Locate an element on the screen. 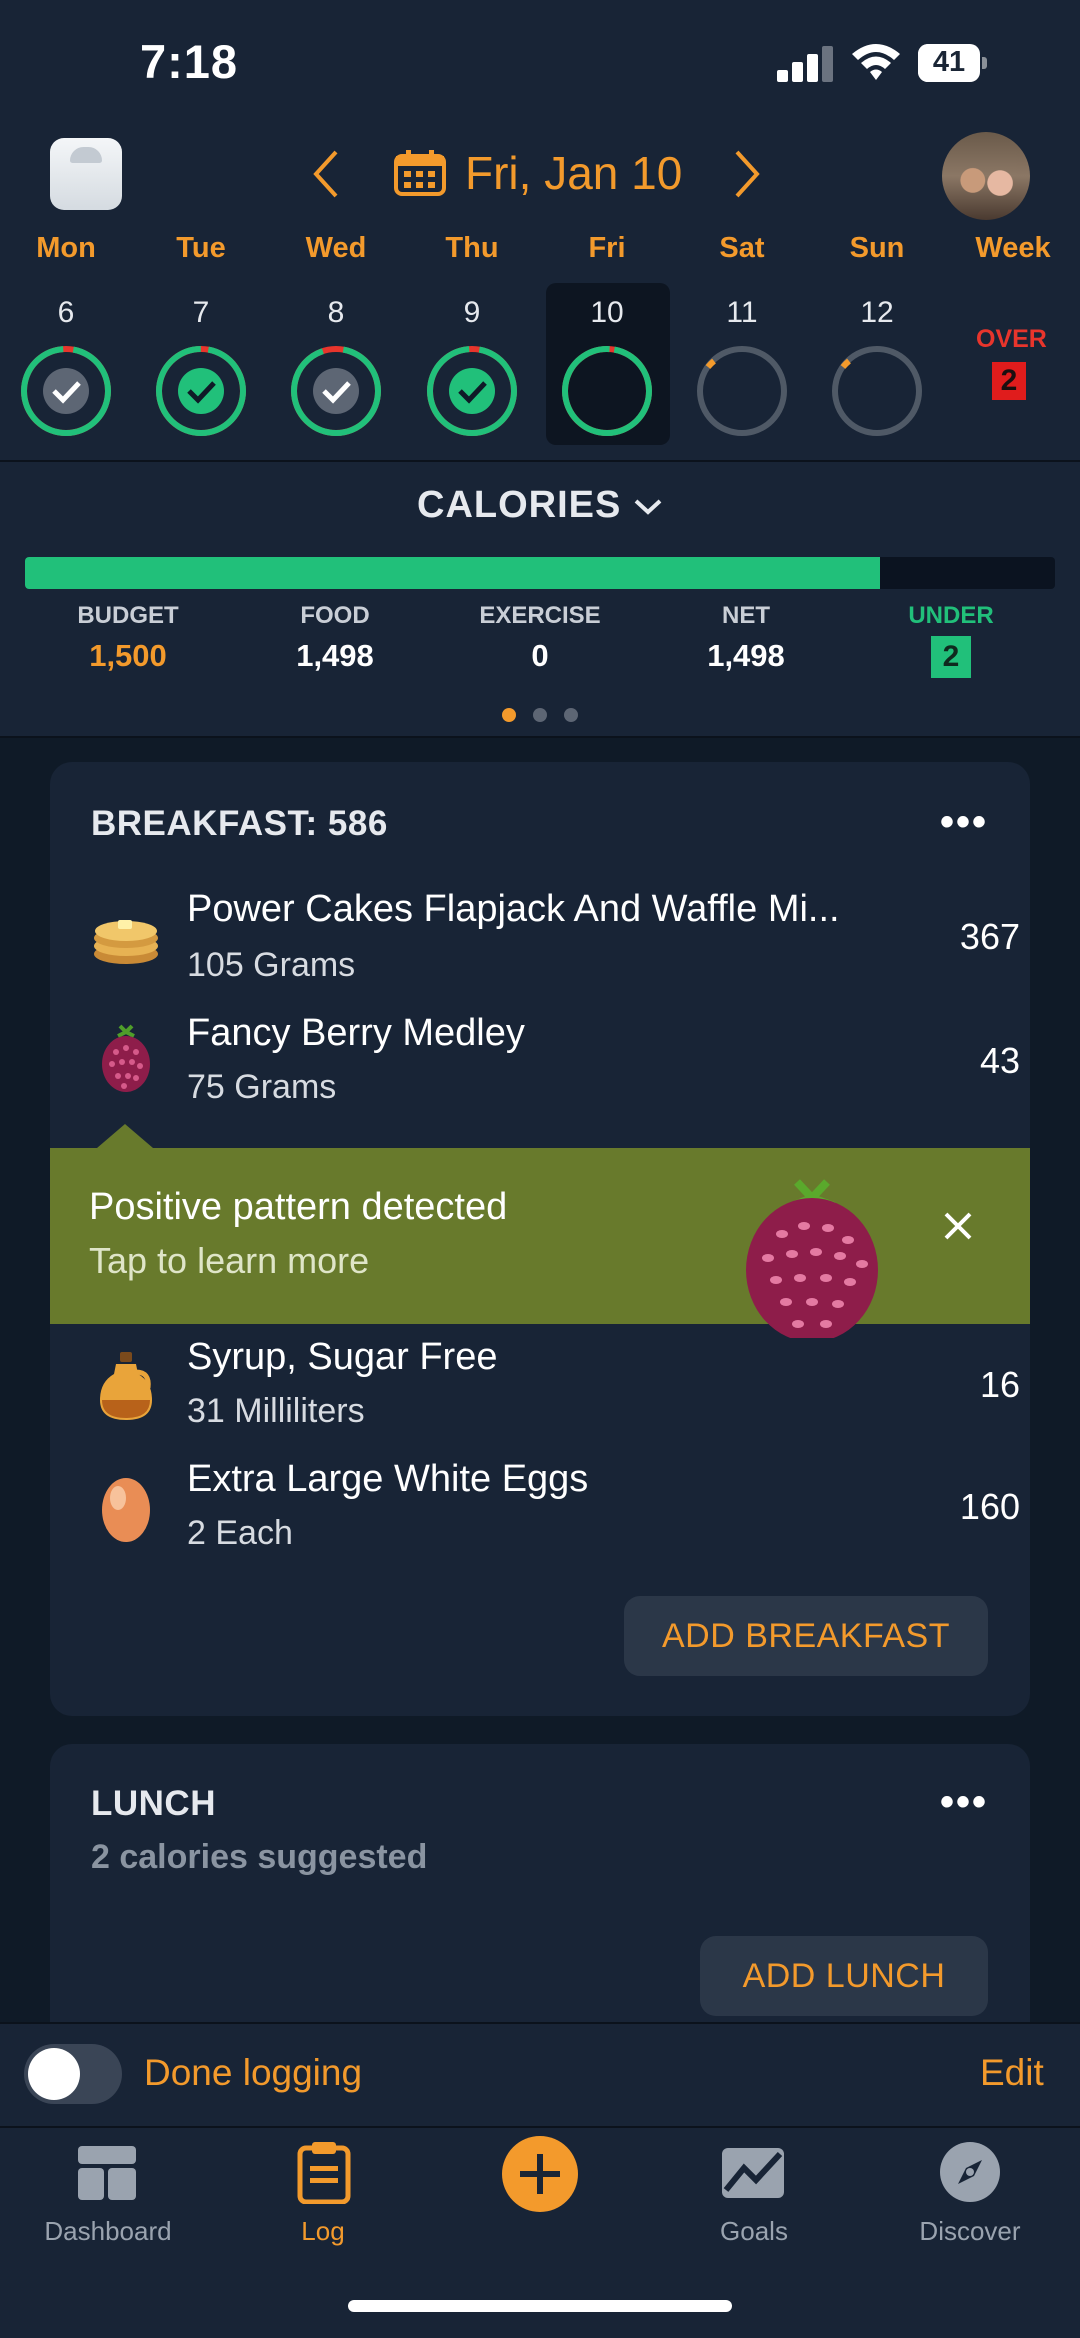  over-badge: 2 is located at coordinates (1009, 381).